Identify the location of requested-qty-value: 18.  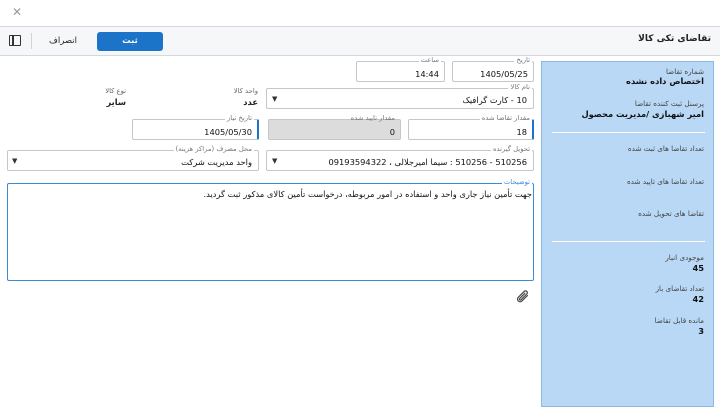
(521, 132).